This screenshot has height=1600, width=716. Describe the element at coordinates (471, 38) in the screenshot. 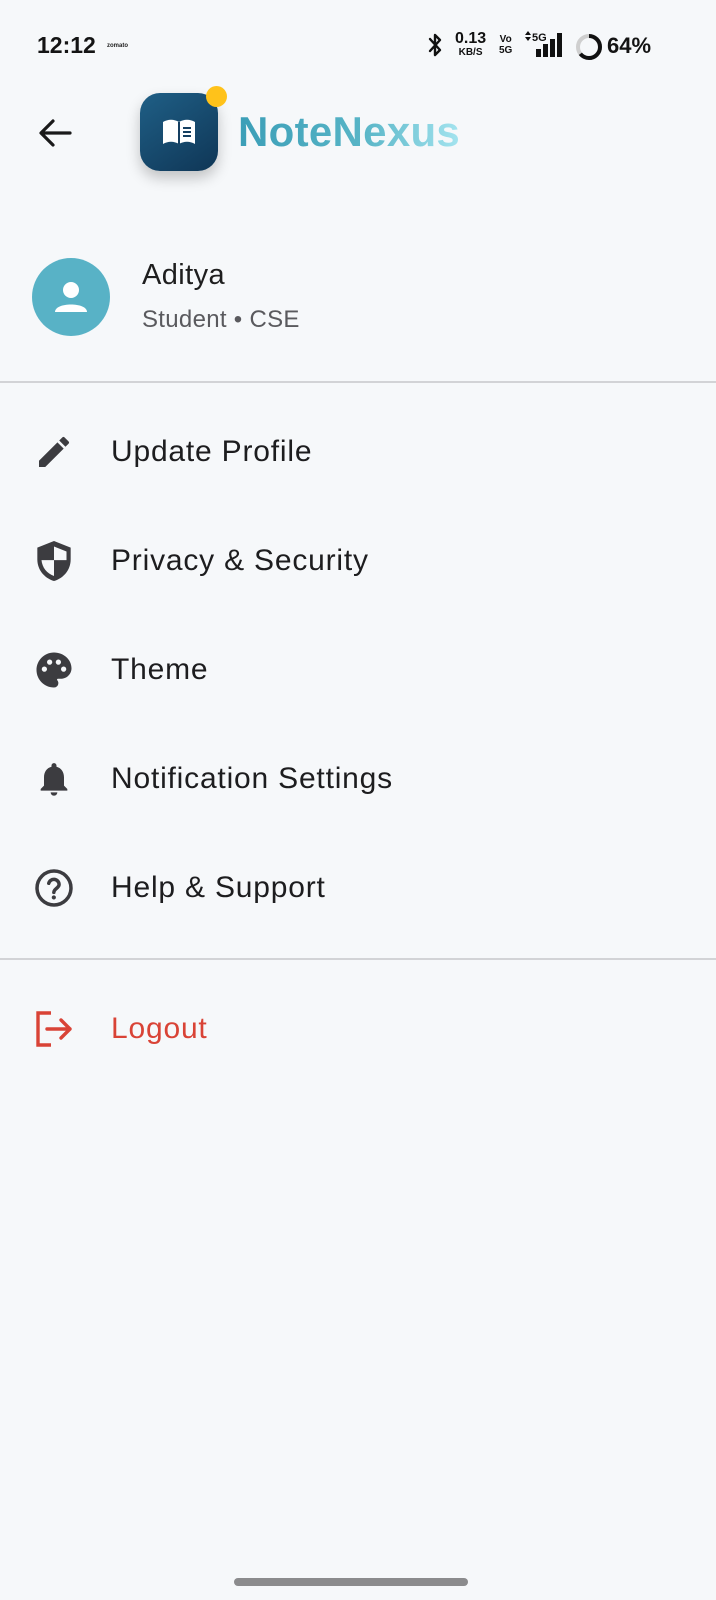

I see `network-speed-value: 0.13` at that location.